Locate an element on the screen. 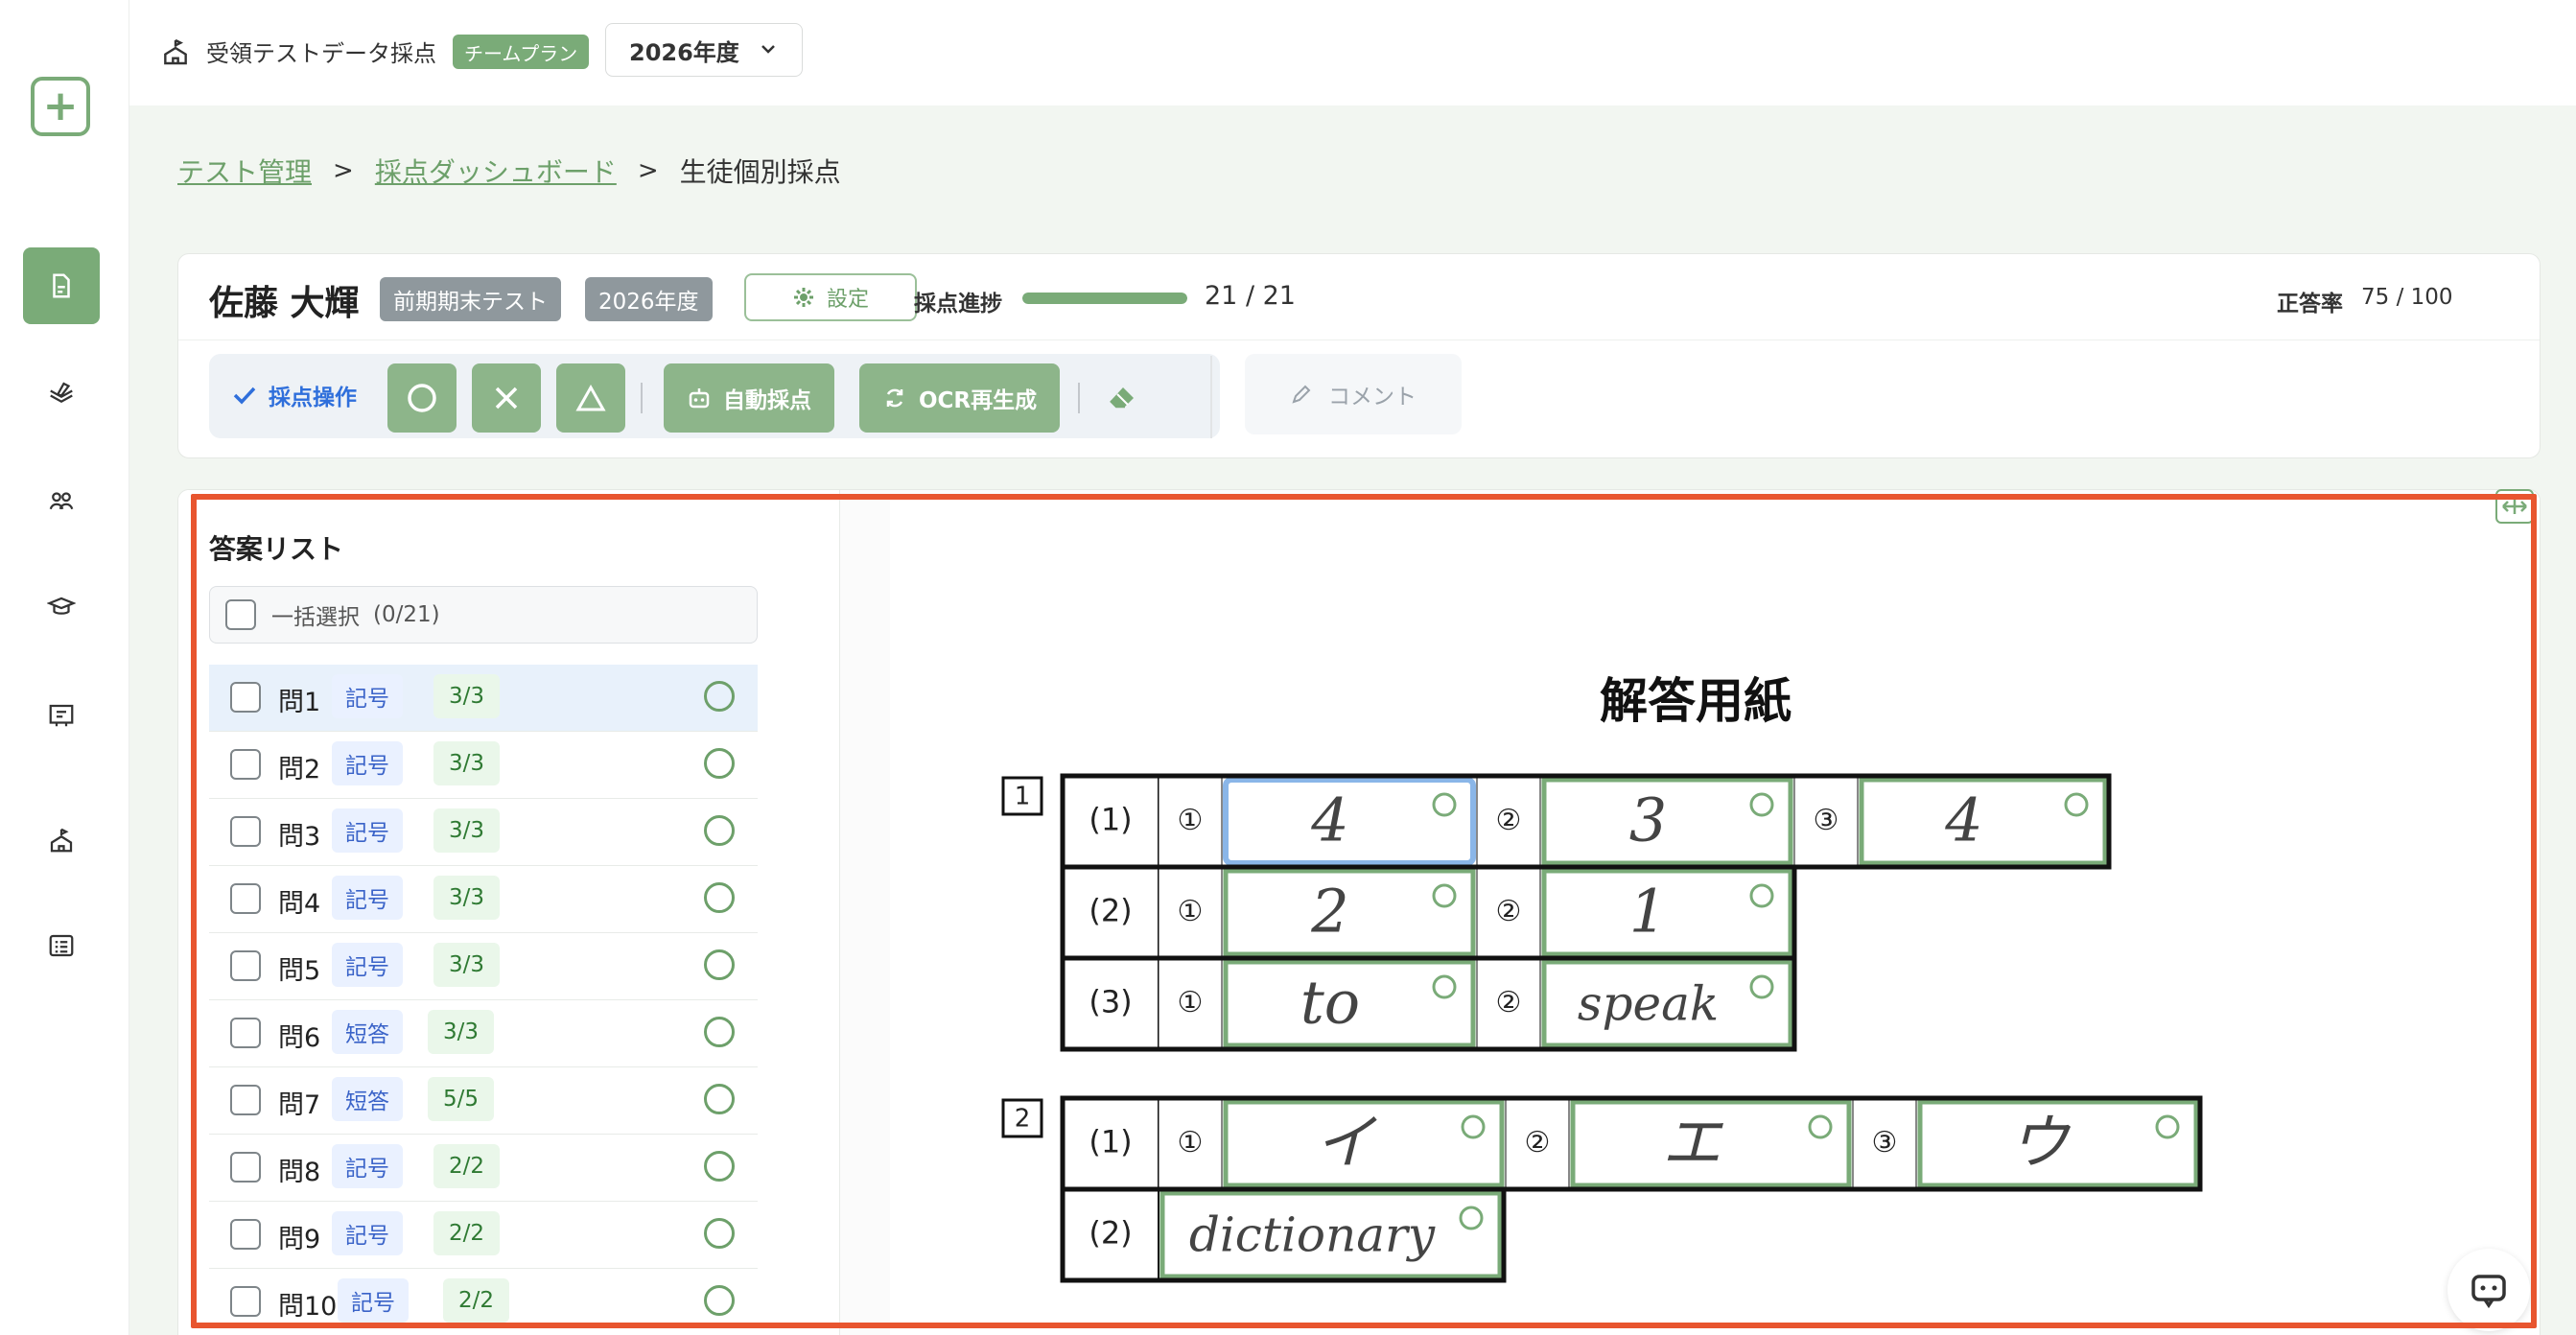 This screenshot has height=1335, width=2576. answer-row: 問8 記号 2/2 is located at coordinates (483, 1168).